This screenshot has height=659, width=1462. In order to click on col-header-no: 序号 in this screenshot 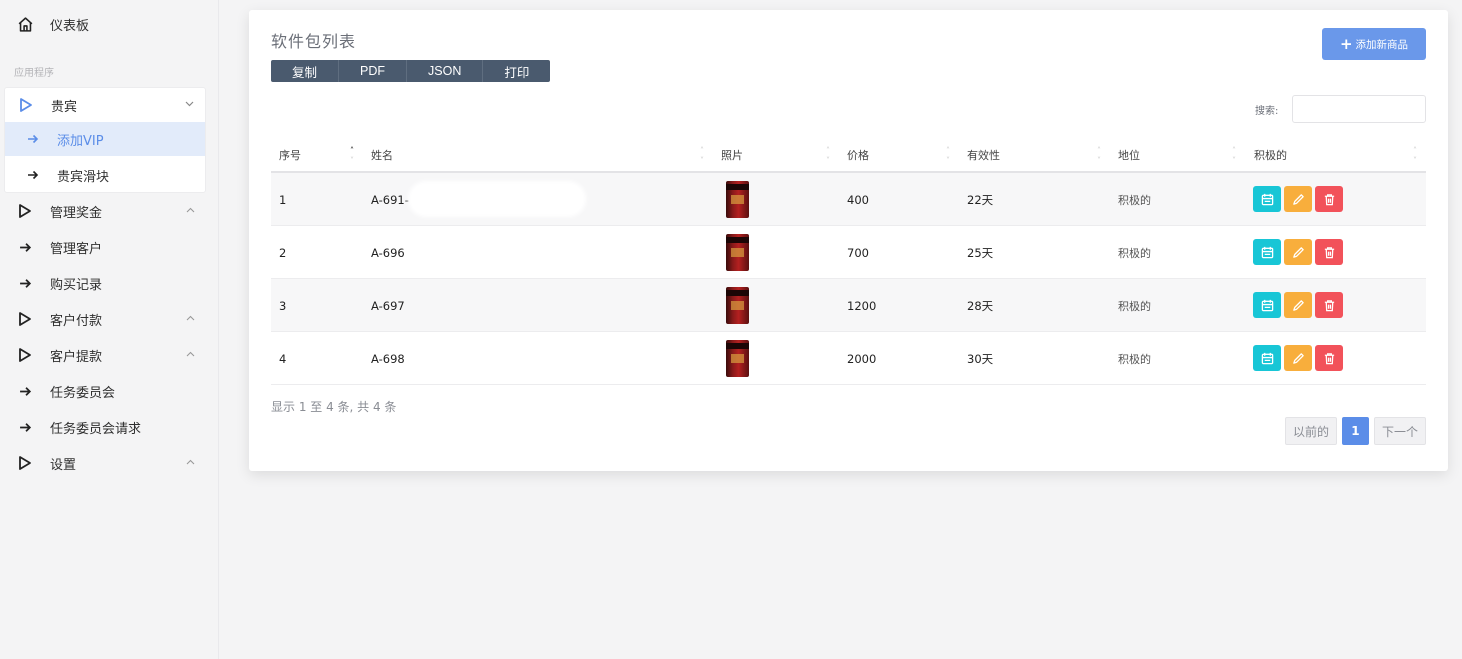, I will do `click(290, 155)`.